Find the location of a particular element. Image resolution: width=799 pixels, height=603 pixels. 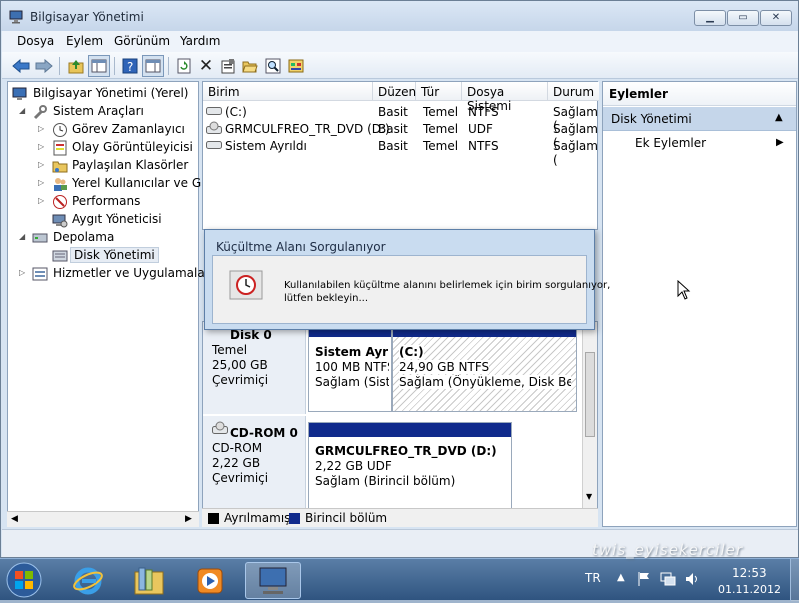

tree-item-local-users: ▷ Yerel Kullanıcılar ve Gru is located at coordinates (111, 184).